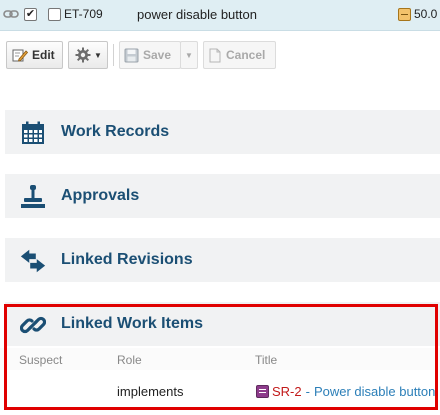  What do you see at coordinates (266, 360) in the screenshot?
I see `column-header-title: Title` at bounding box center [266, 360].